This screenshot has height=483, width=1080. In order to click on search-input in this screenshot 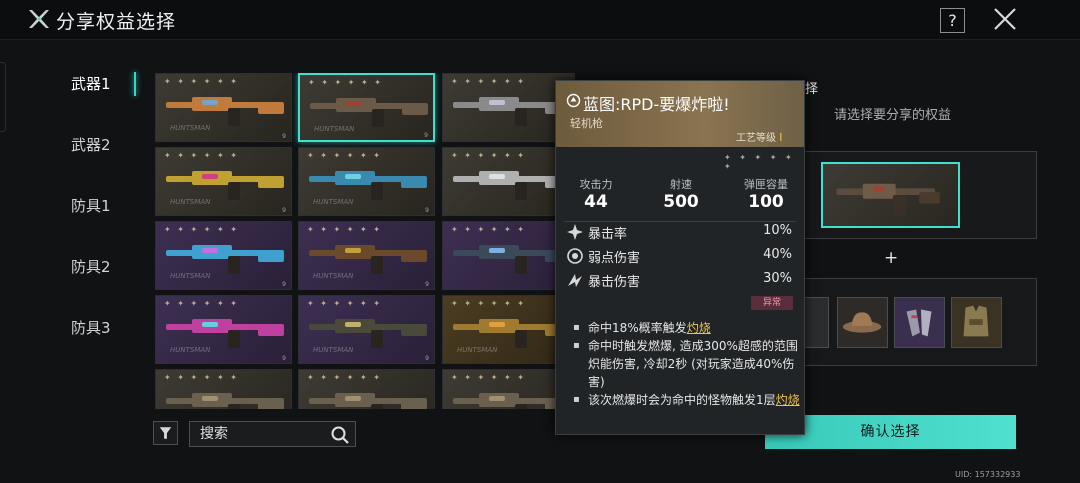, I will do `click(260, 434)`.